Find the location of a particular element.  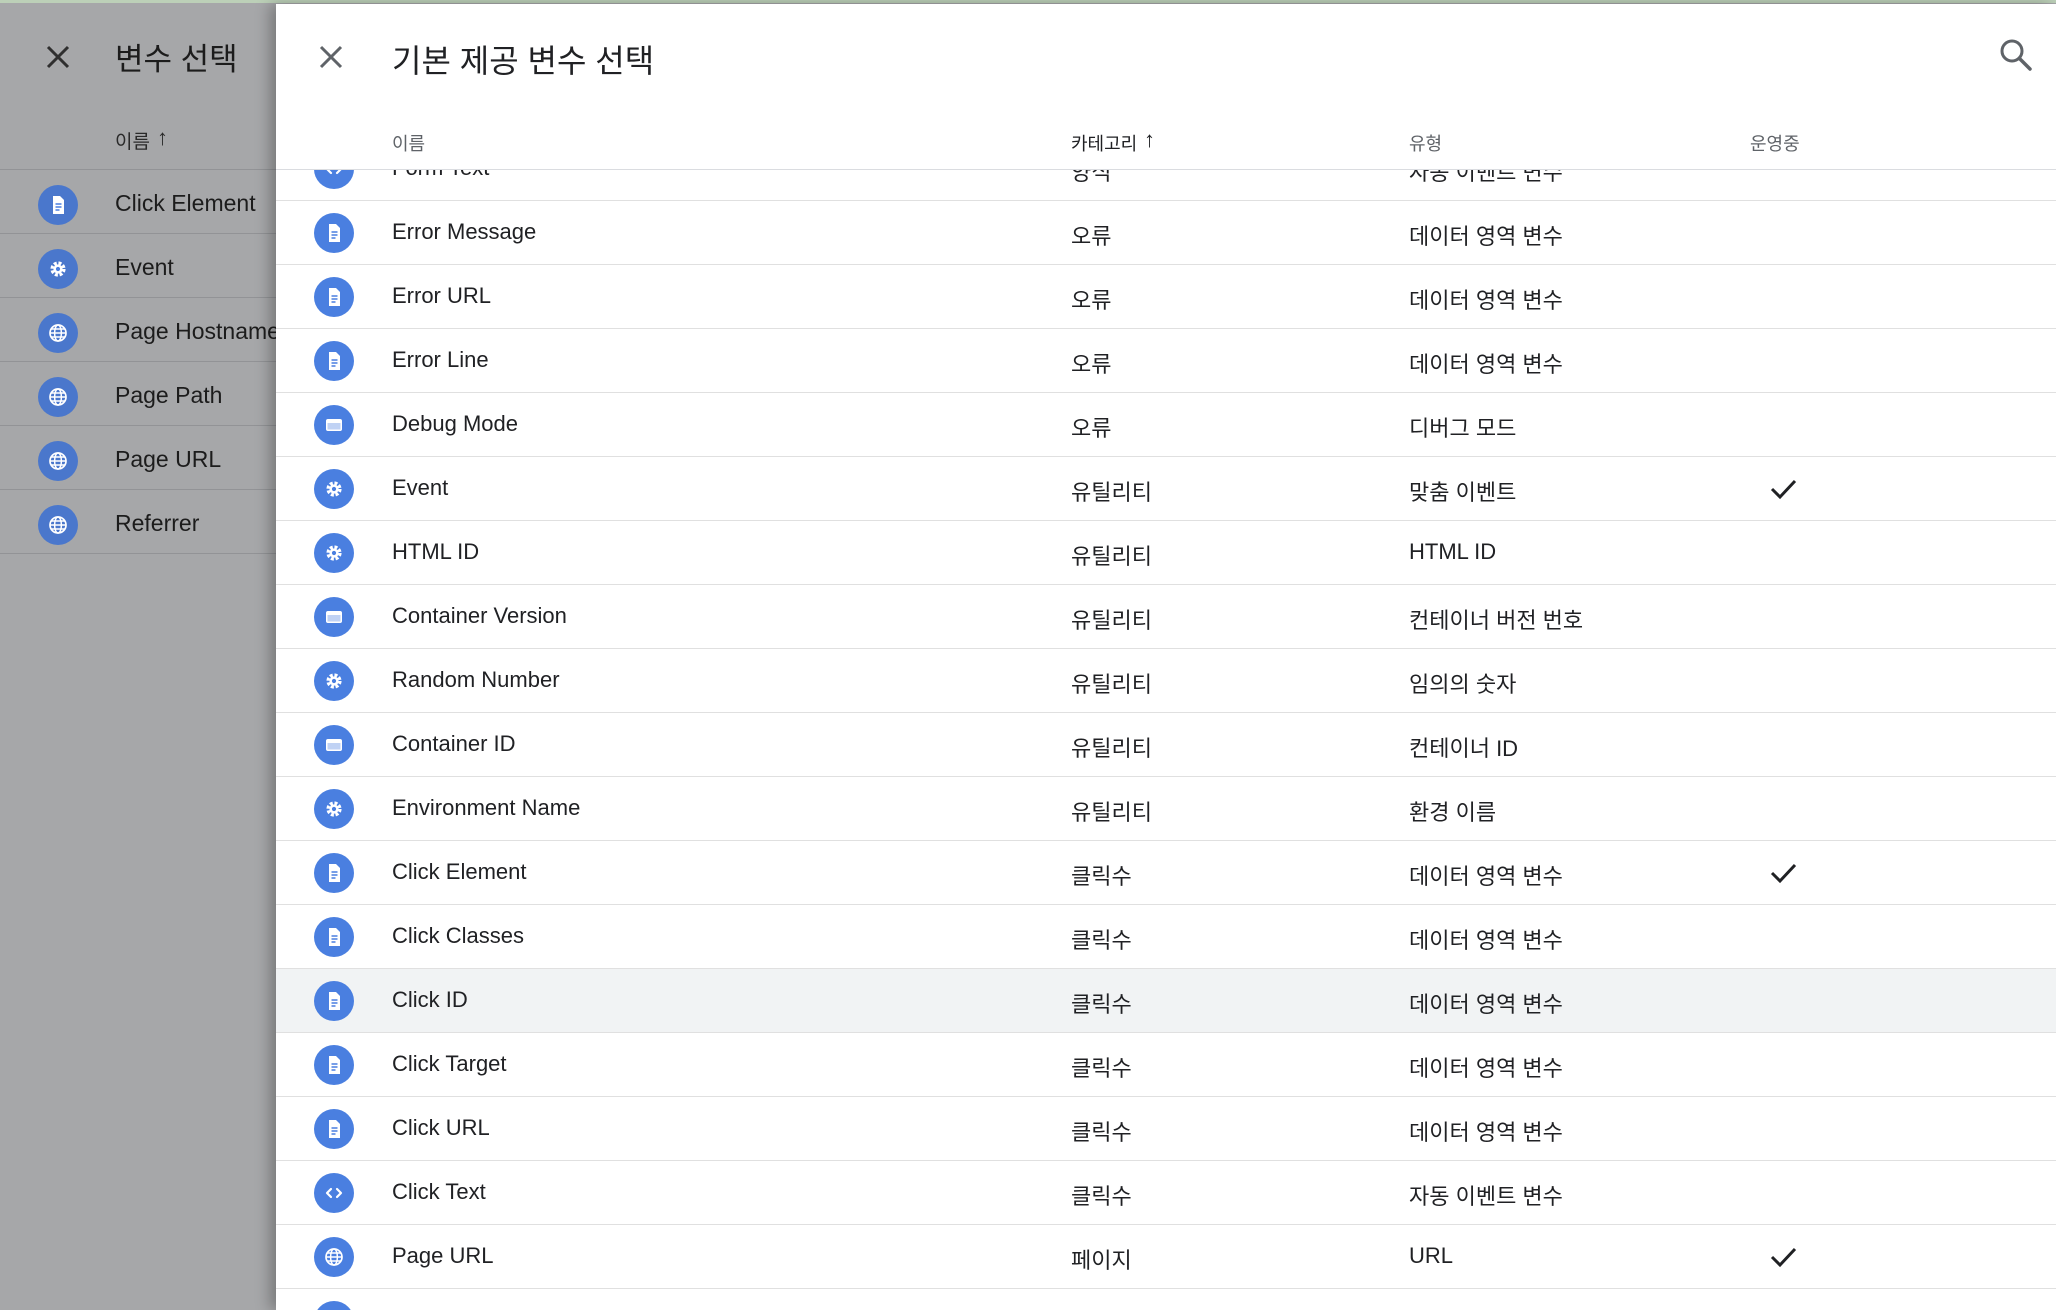

table-row: Form Text 양식 자동 이벤트 변수 is located at coordinates (1166, 185).